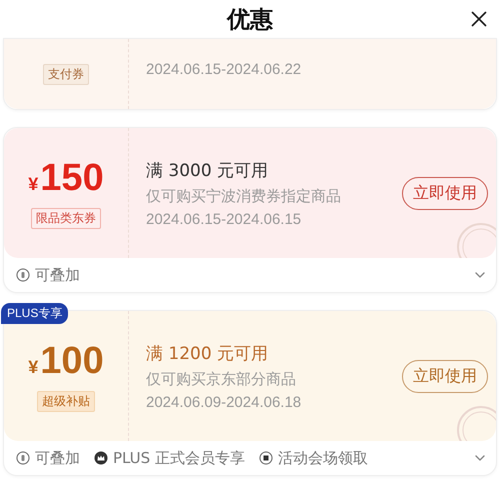 The height and width of the screenshot is (484, 500). I want to click on validity-dates: 2024.06.15-2024.06.22, so click(224, 69).